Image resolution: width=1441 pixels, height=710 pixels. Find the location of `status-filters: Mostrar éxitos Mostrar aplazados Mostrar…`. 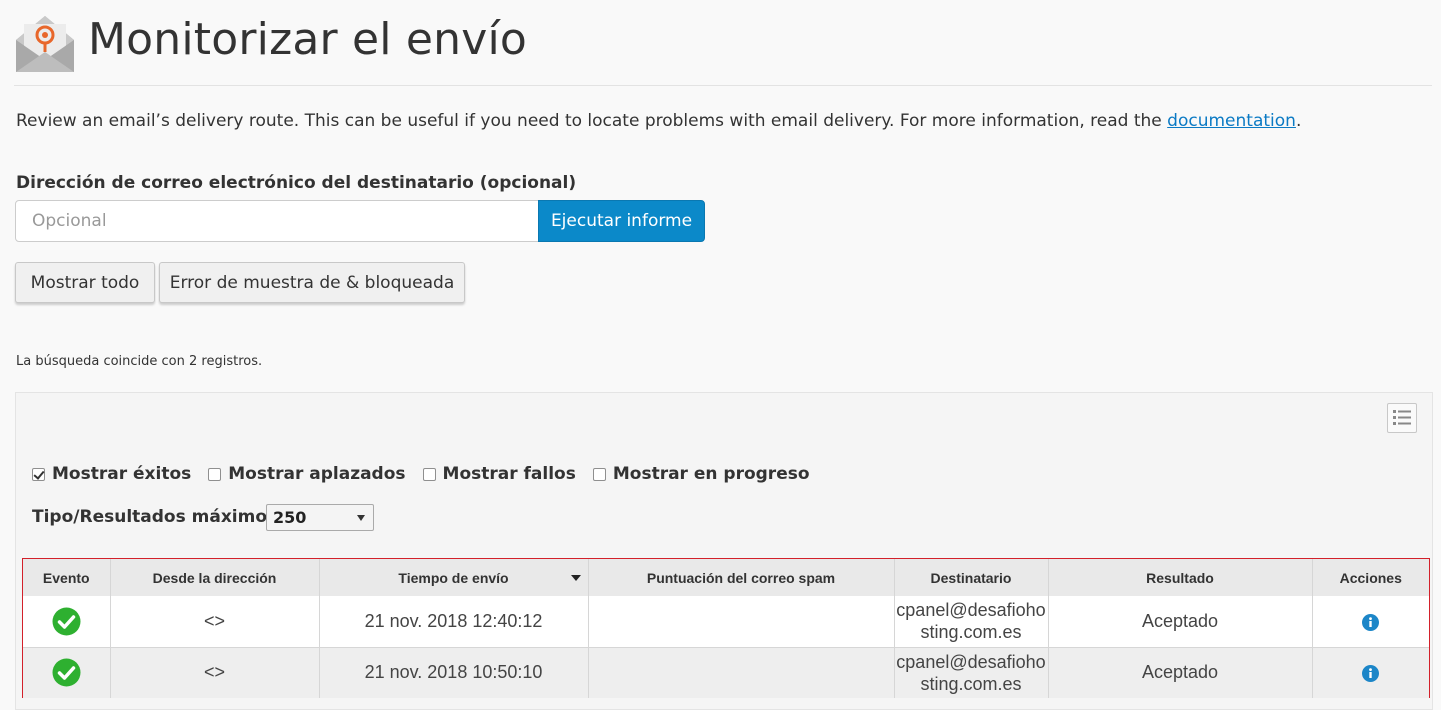

status-filters: Mostrar éxitos Mostrar aplazados Mostrar… is located at coordinates (429, 474).